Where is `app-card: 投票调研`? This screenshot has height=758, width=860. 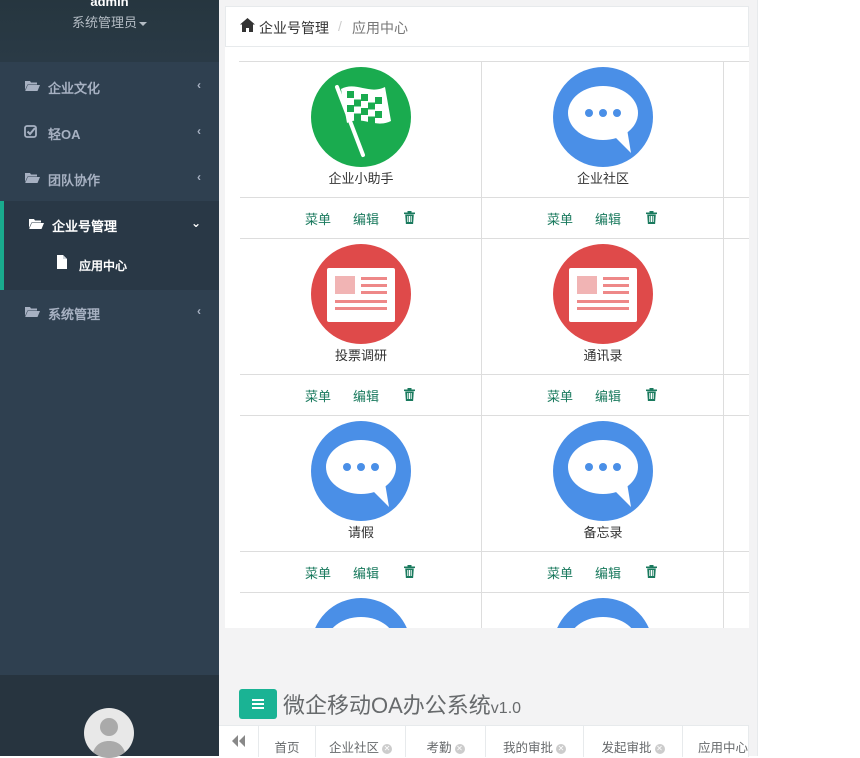
app-card: 投票调研 is located at coordinates (361, 307).